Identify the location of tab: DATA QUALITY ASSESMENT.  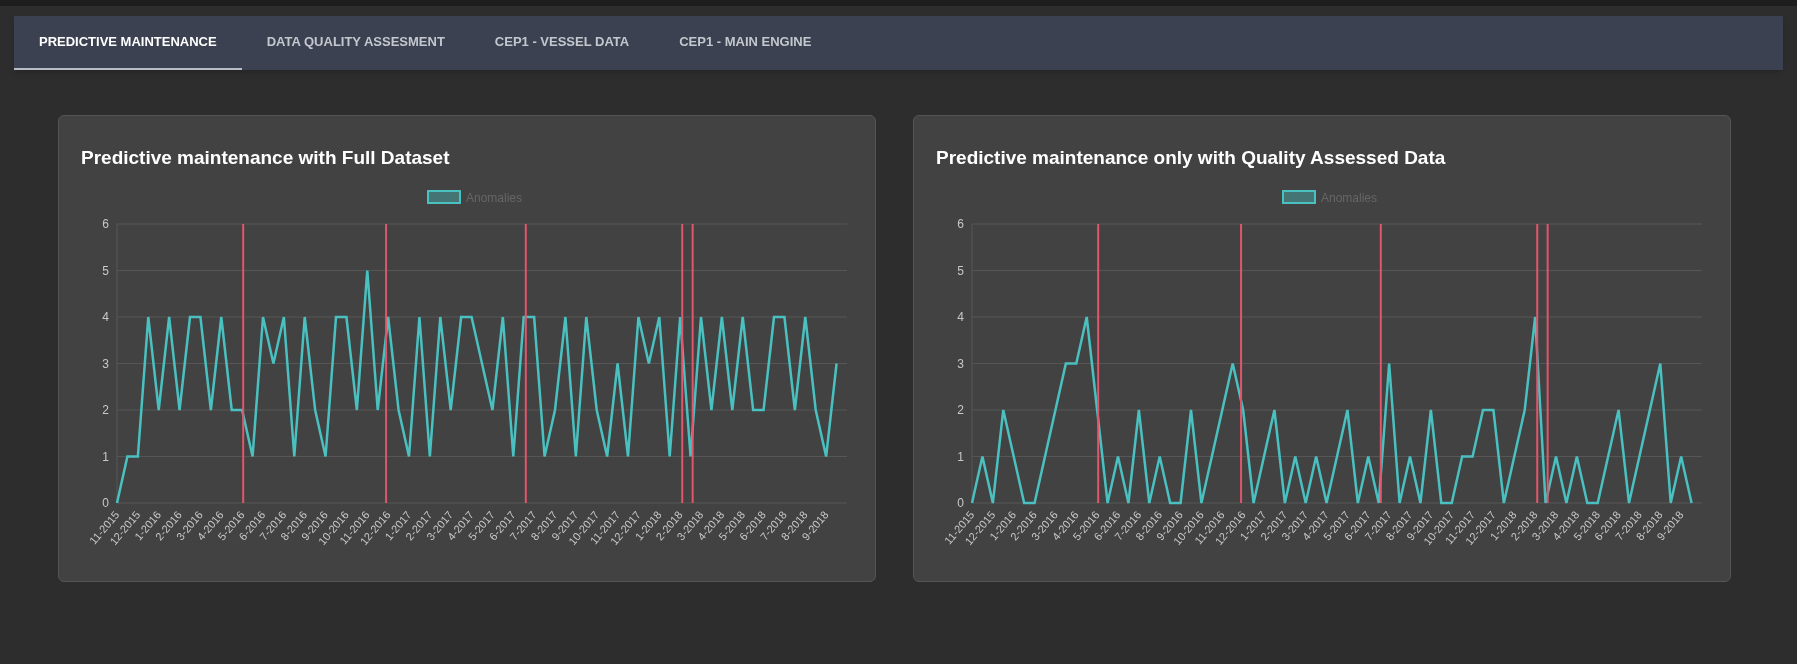
(355, 43).